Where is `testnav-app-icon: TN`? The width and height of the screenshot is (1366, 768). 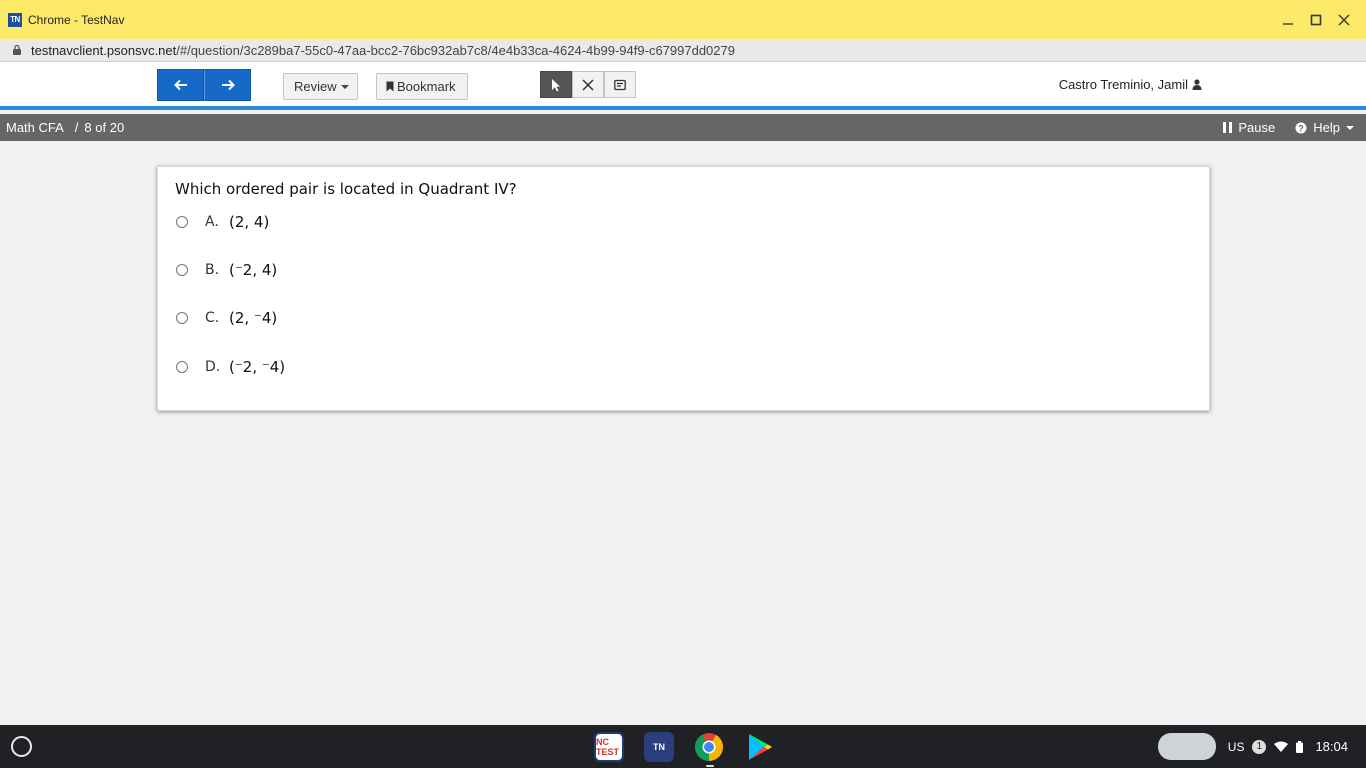
testnav-app-icon: TN is located at coordinates (659, 747).